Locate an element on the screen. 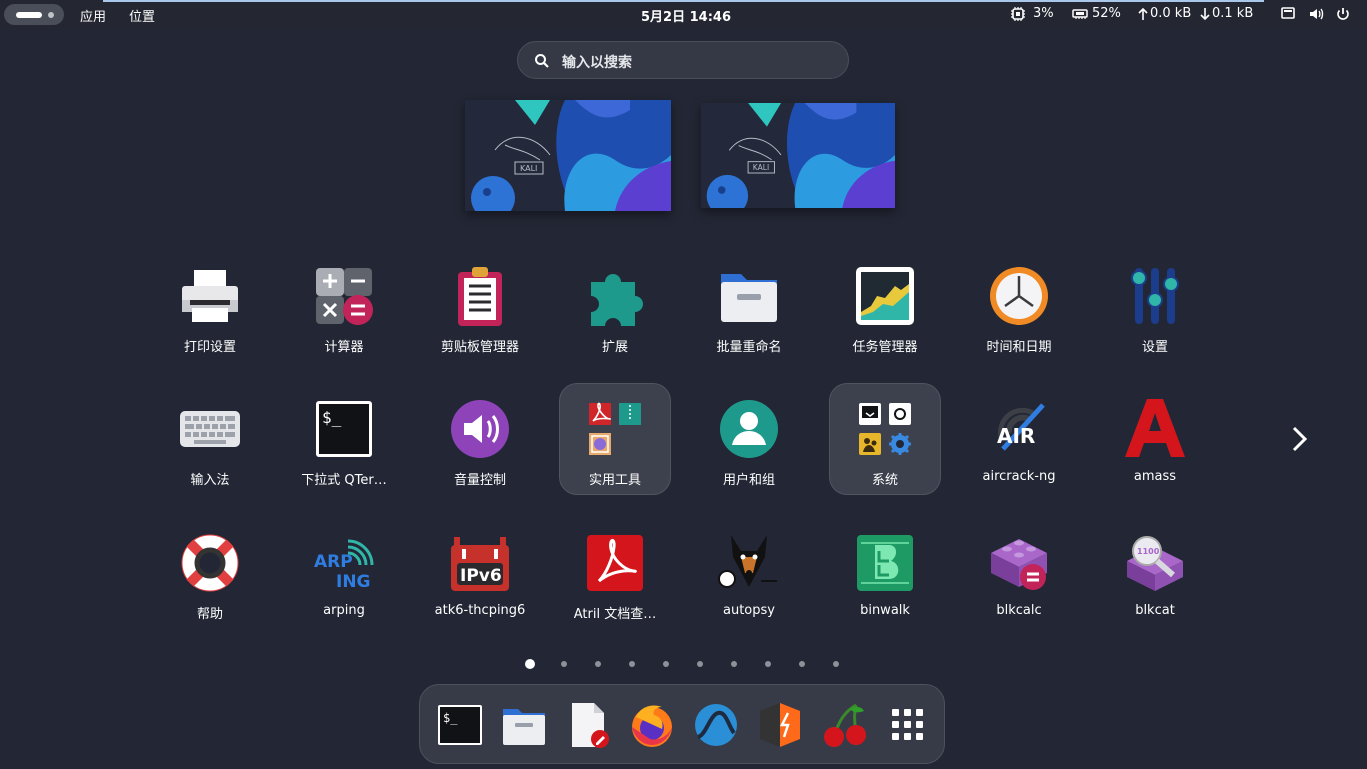  app-print-settings: 打印设置 is located at coordinates (210, 304).